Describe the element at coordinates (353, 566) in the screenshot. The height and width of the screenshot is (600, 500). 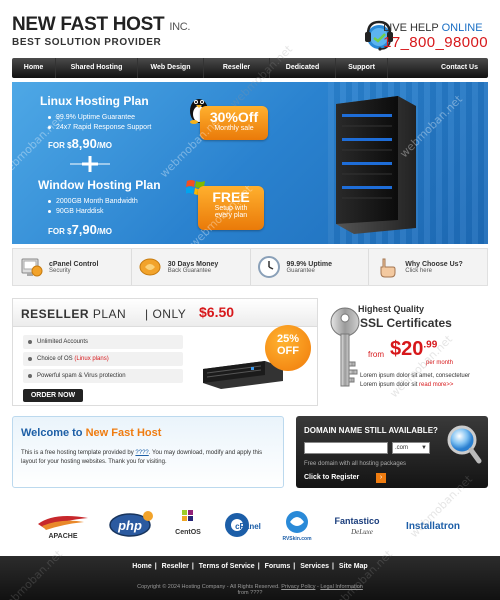
I see `footer-link-sitemap: Site Map` at that location.